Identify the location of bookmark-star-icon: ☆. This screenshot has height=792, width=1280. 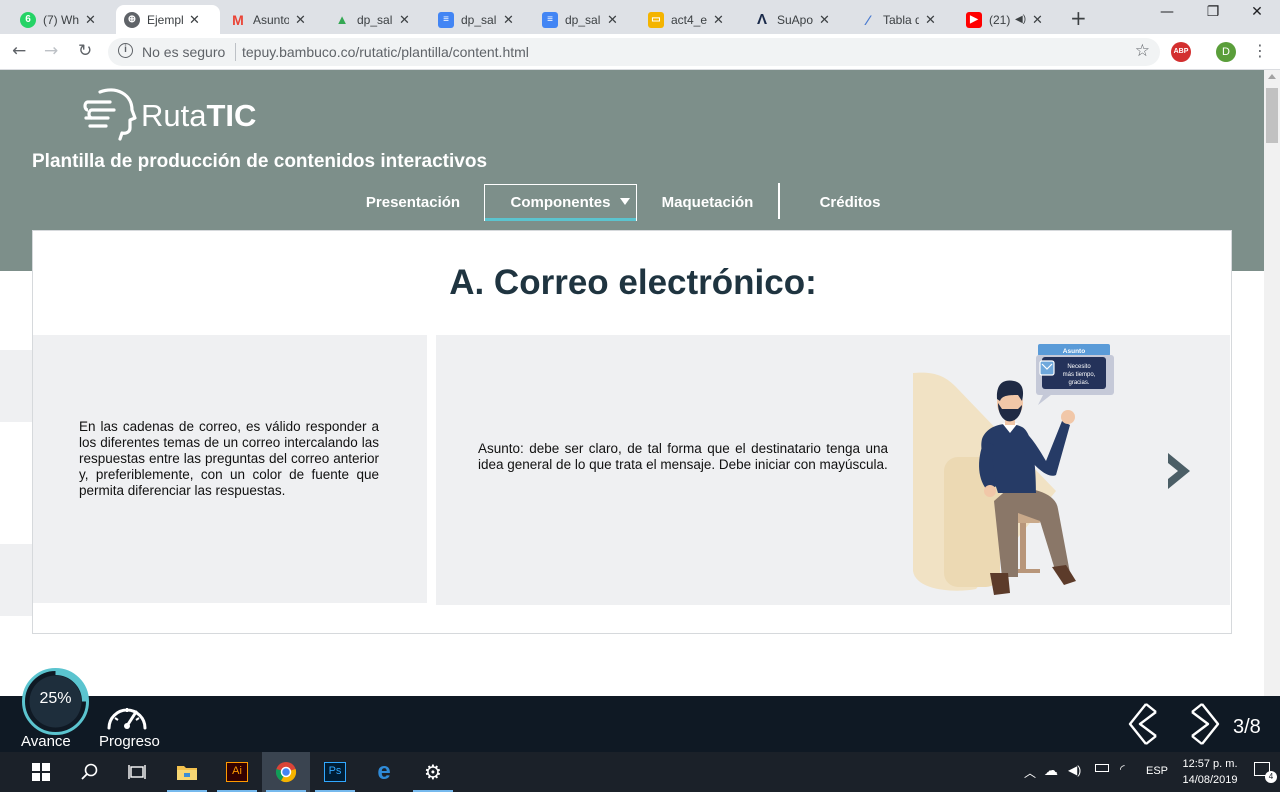
(1142, 51).